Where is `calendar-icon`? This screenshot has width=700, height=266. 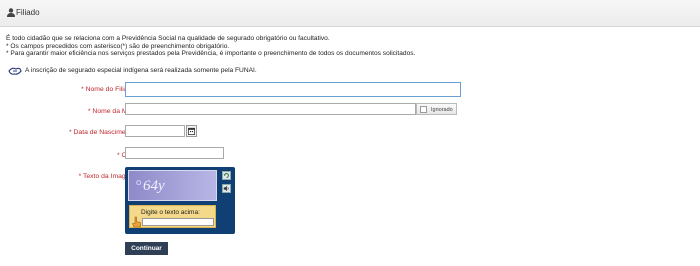 calendar-icon is located at coordinates (191, 131).